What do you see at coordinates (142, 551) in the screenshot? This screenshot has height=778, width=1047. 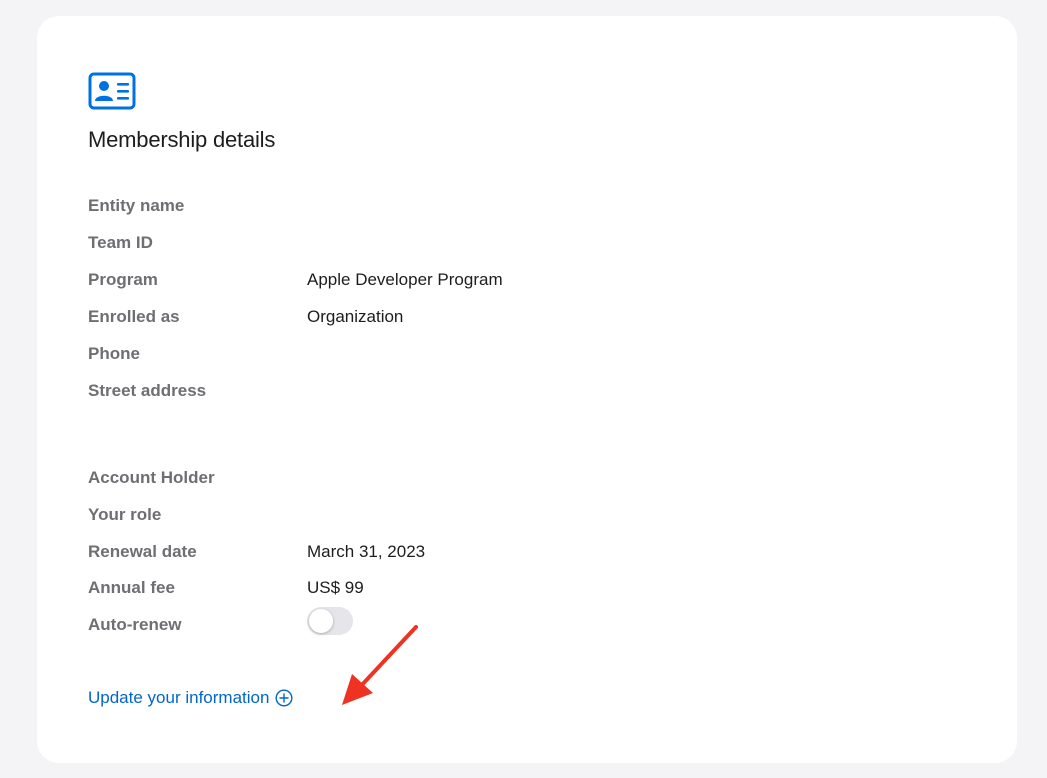 I see `field-label: Renewal date` at bounding box center [142, 551].